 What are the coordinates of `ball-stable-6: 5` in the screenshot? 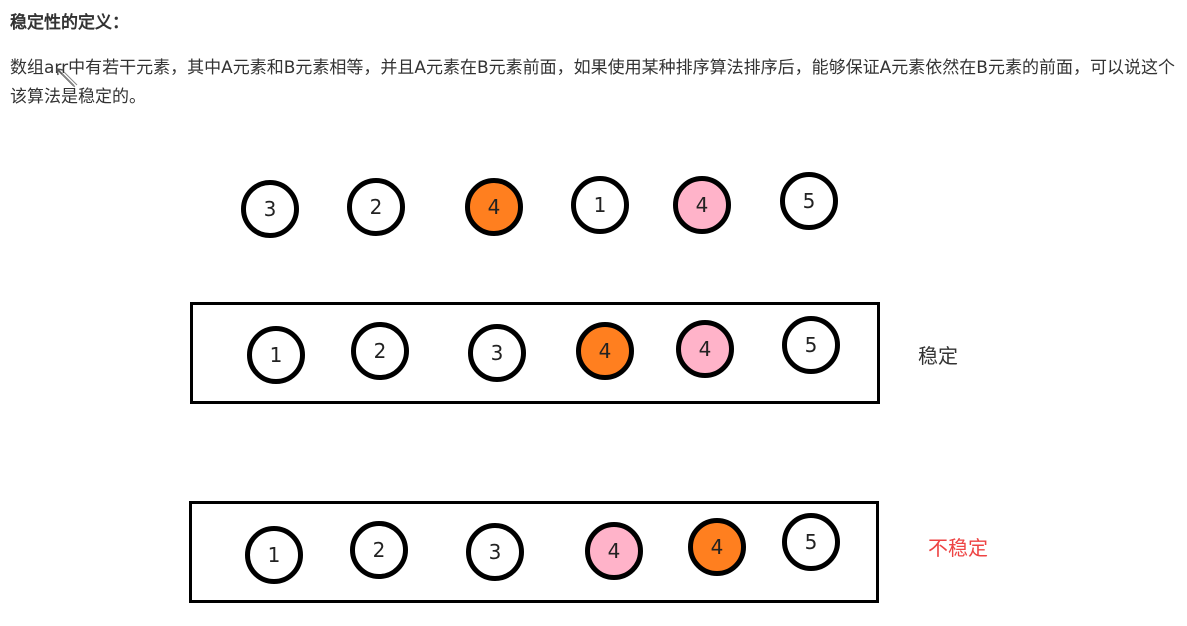 It's located at (811, 345).